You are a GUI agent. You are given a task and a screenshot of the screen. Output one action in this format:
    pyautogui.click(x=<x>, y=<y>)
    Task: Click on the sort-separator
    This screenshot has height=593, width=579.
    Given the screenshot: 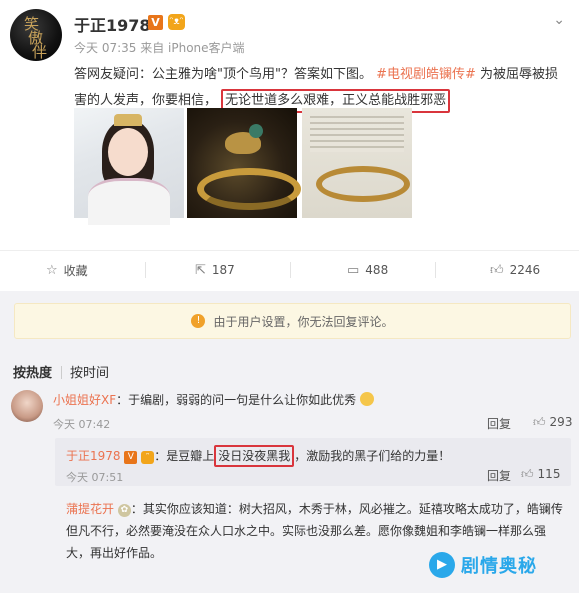 What is the action you would take?
    pyautogui.click(x=61, y=372)
    